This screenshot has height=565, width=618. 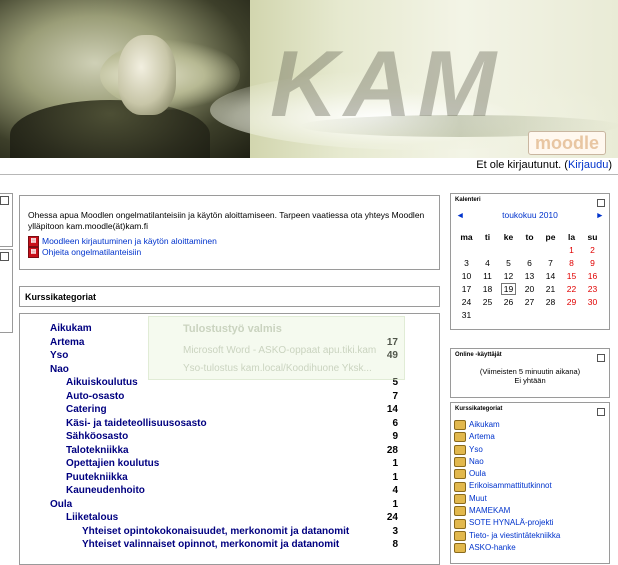 I want to click on calendar-day: 6, so click(x=529, y=262).